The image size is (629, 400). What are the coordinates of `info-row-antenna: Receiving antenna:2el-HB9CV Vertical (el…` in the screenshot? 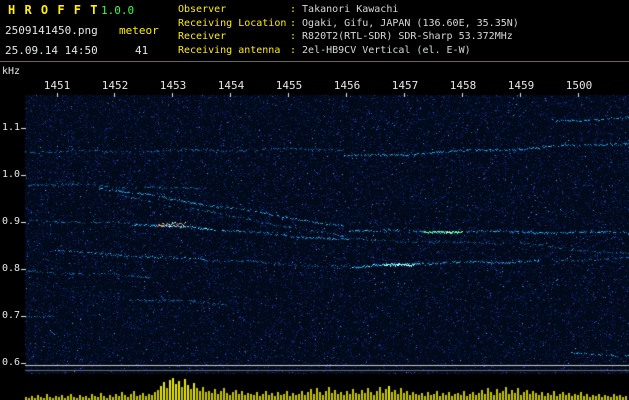 It's located at (348, 51).